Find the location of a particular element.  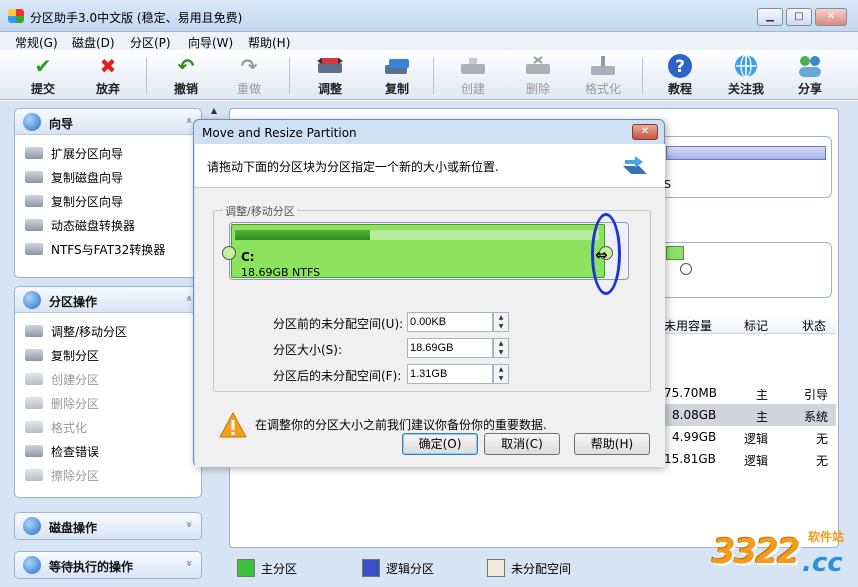

partition-size-input is located at coordinates (450, 348).